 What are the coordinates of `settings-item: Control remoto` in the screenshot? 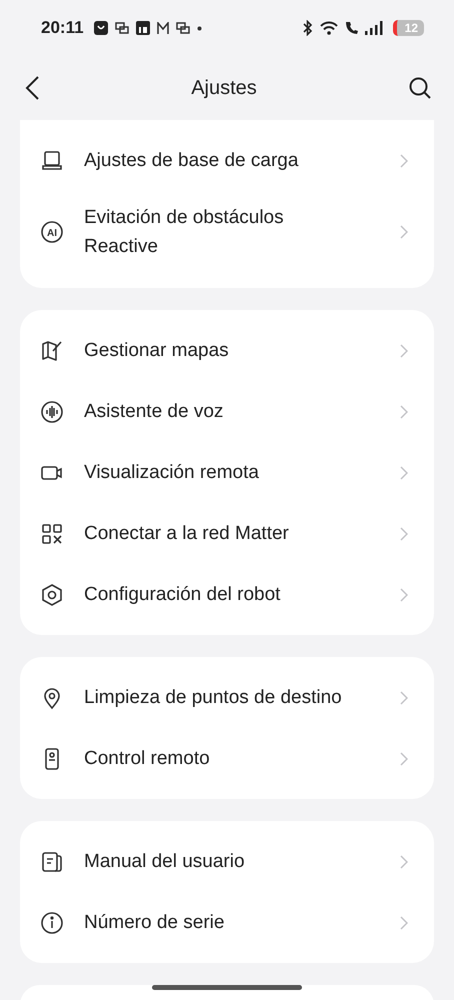 It's located at (227, 758).